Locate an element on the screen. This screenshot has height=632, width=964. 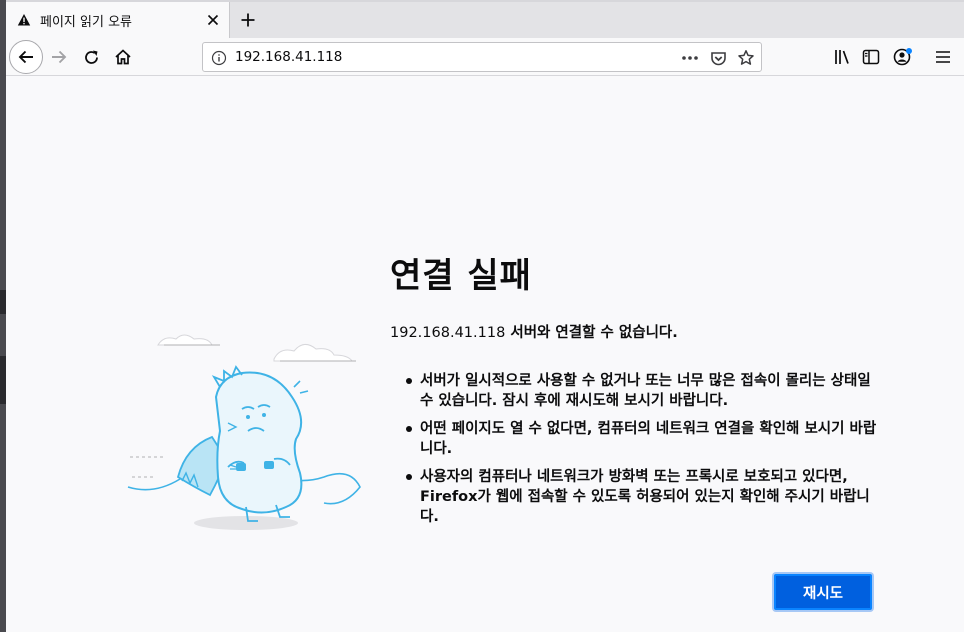
hamburger-menu-icon is located at coordinates (943, 57).